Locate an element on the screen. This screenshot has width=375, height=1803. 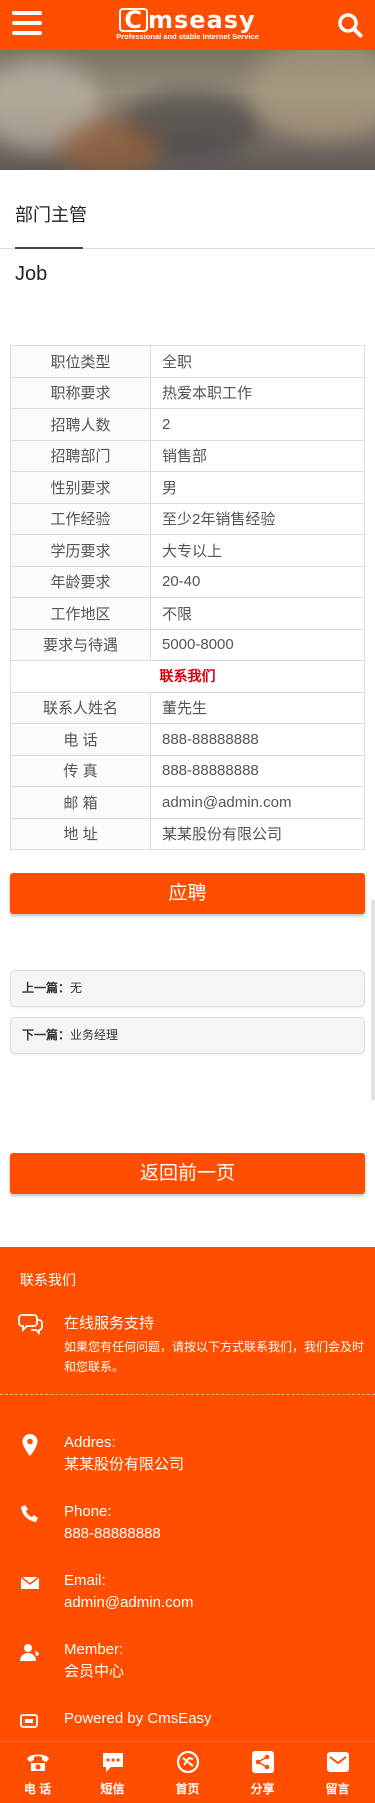
job-value: 热爱本职工作 is located at coordinates (257, 392).